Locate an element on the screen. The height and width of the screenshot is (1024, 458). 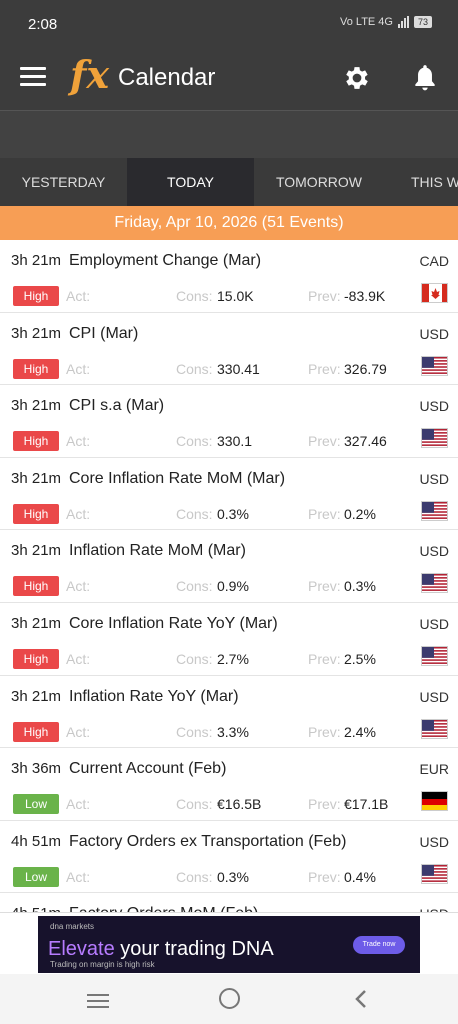
event-title: Factory Orders ex Transportation (Feb) is located at coordinates (208, 841).